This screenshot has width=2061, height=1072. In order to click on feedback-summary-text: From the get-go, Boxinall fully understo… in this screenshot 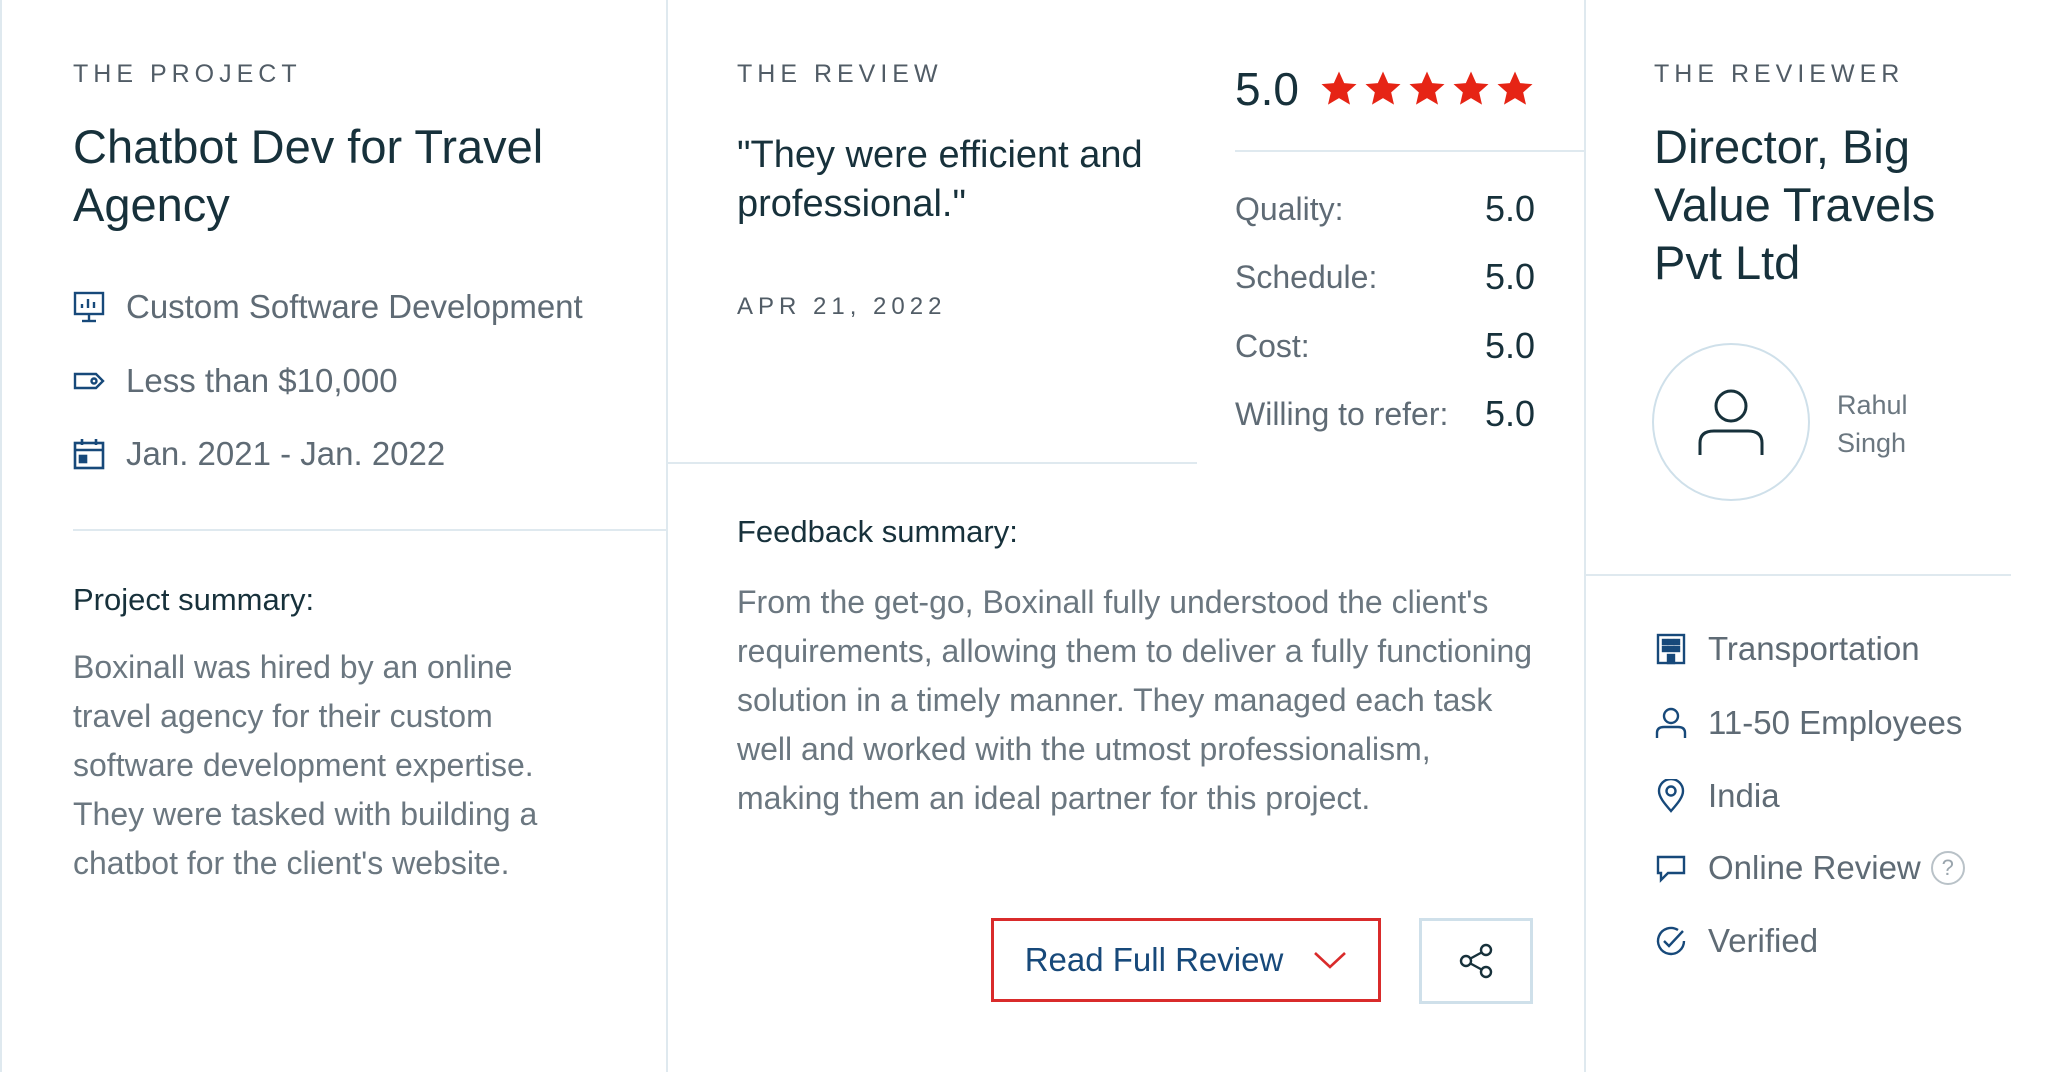, I will do `click(1135, 700)`.